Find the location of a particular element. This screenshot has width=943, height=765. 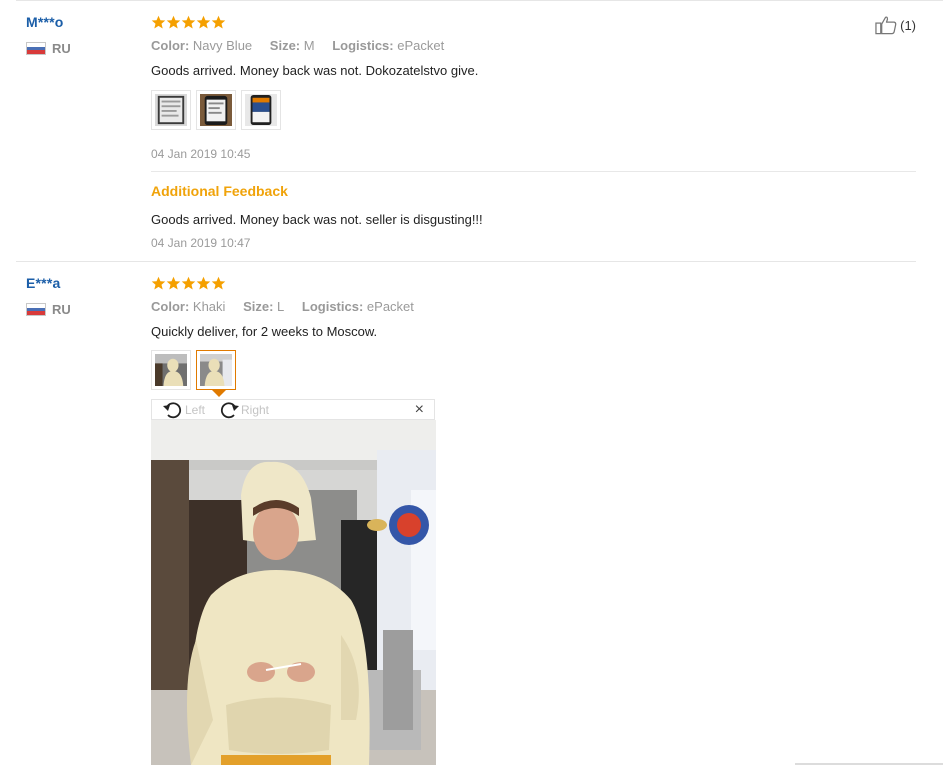

viewer-pointer is located at coordinates (219, 393).